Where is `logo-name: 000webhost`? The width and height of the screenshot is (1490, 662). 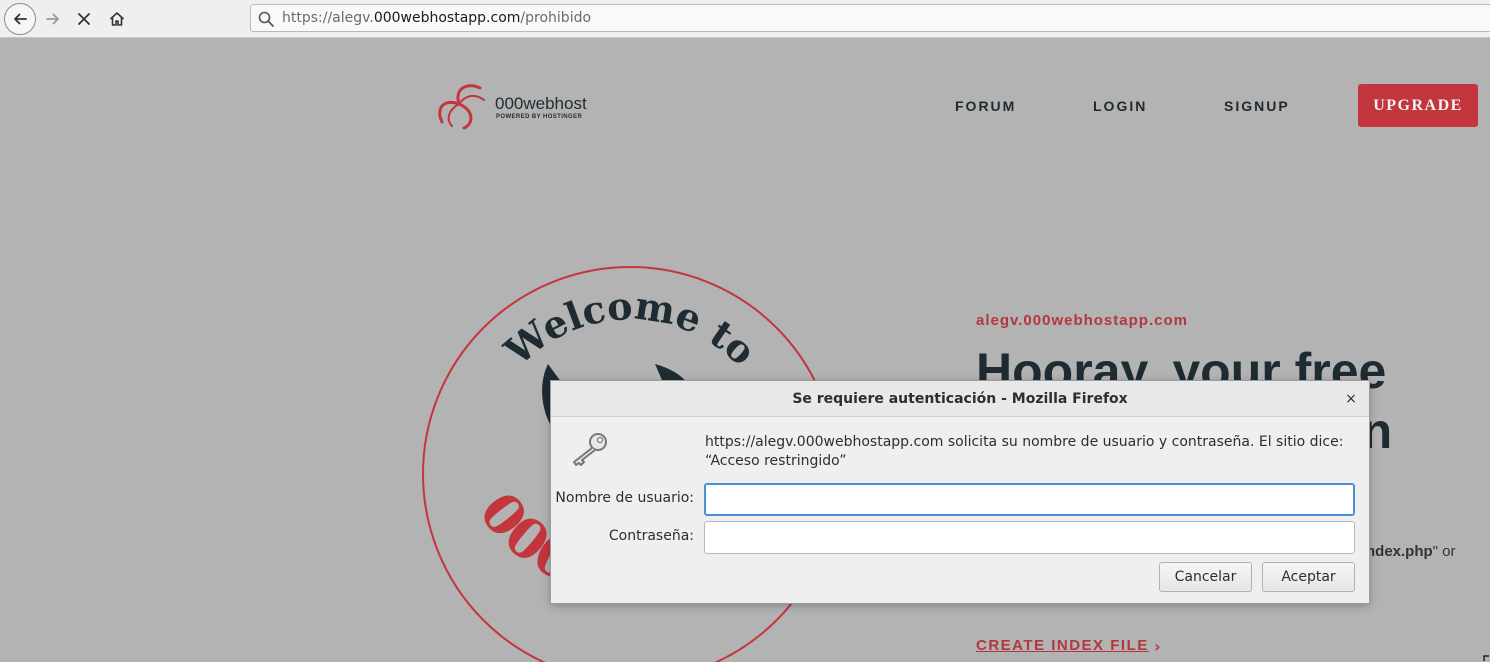 logo-name: 000webhost is located at coordinates (541, 103).